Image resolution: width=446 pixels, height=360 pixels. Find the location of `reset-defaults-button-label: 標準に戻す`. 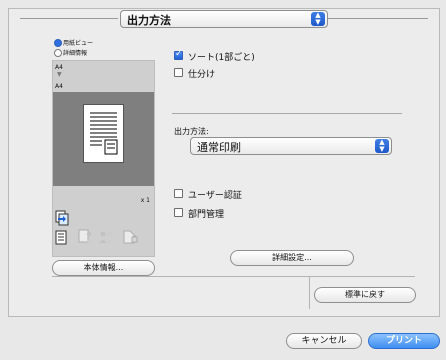

reset-defaults-button-label: 標準に戻す is located at coordinates (365, 294).